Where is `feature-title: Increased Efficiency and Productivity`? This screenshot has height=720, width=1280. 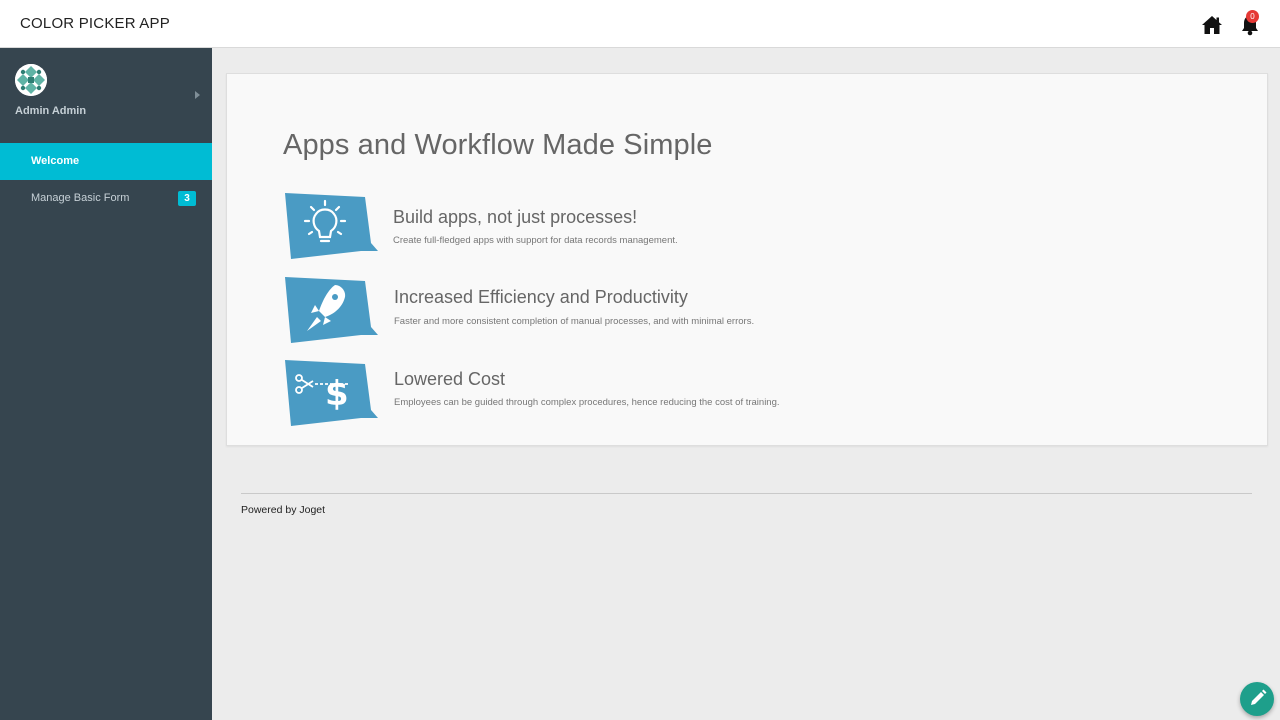
feature-title: Increased Efficiency and Productivity is located at coordinates (541, 297).